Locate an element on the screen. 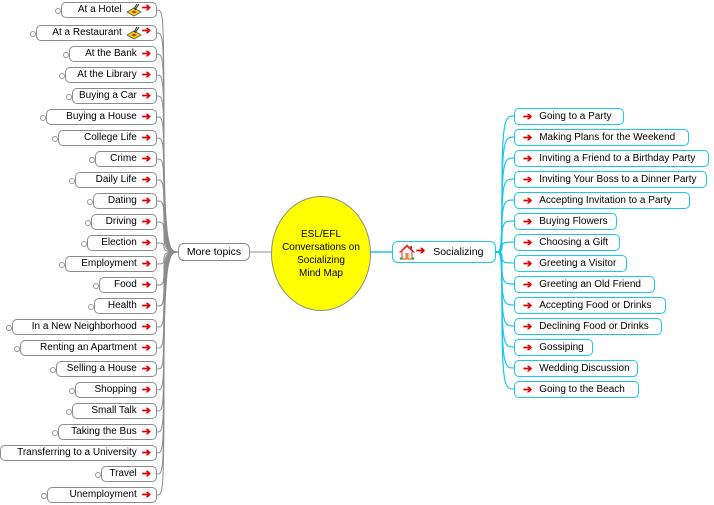 The image size is (714, 505). left-topic-node: Transferring to a University ➔ is located at coordinates (78, 453).